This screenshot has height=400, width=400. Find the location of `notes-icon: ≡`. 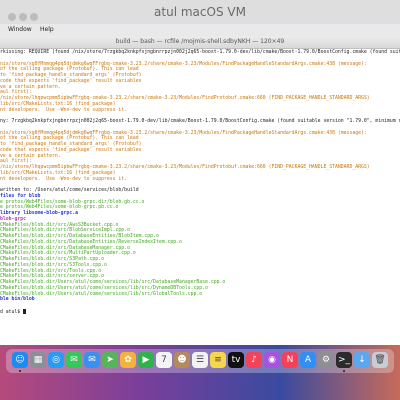

notes-icon: ≡ is located at coordinates (218, 360).